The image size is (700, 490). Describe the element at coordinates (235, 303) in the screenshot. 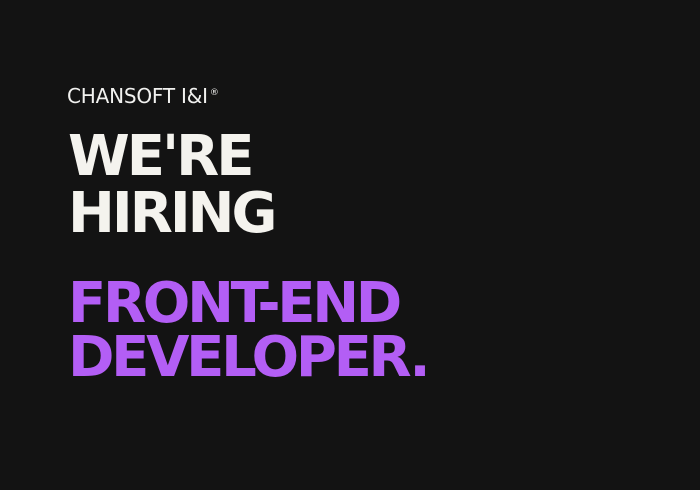

I see `job-title-line-1: FRONT-END` at that location.